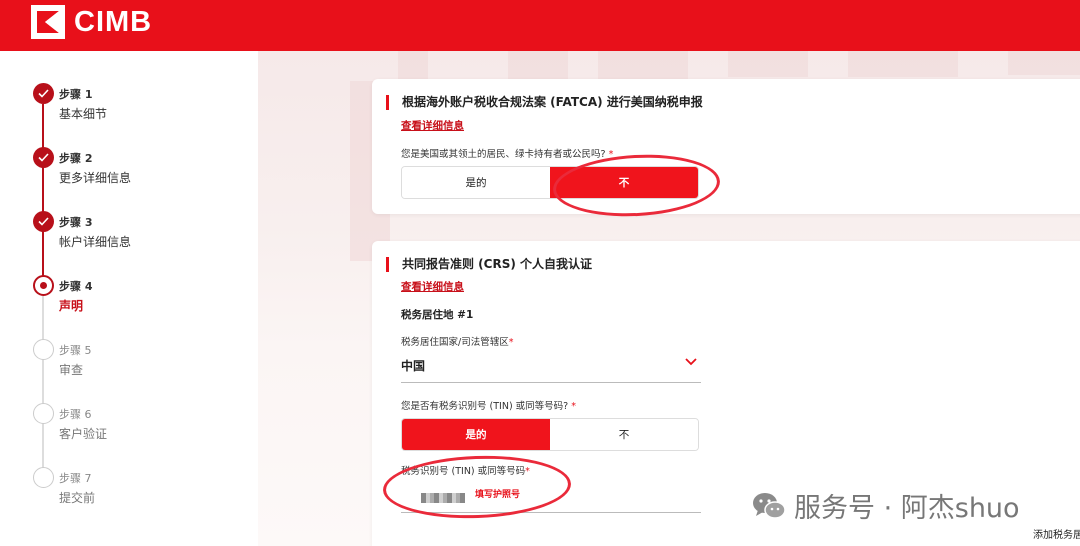  Describe the element at coordinates (1056, 533) in the screenshot. I see `add-tax-residence-link: 添加税务居` at that location.